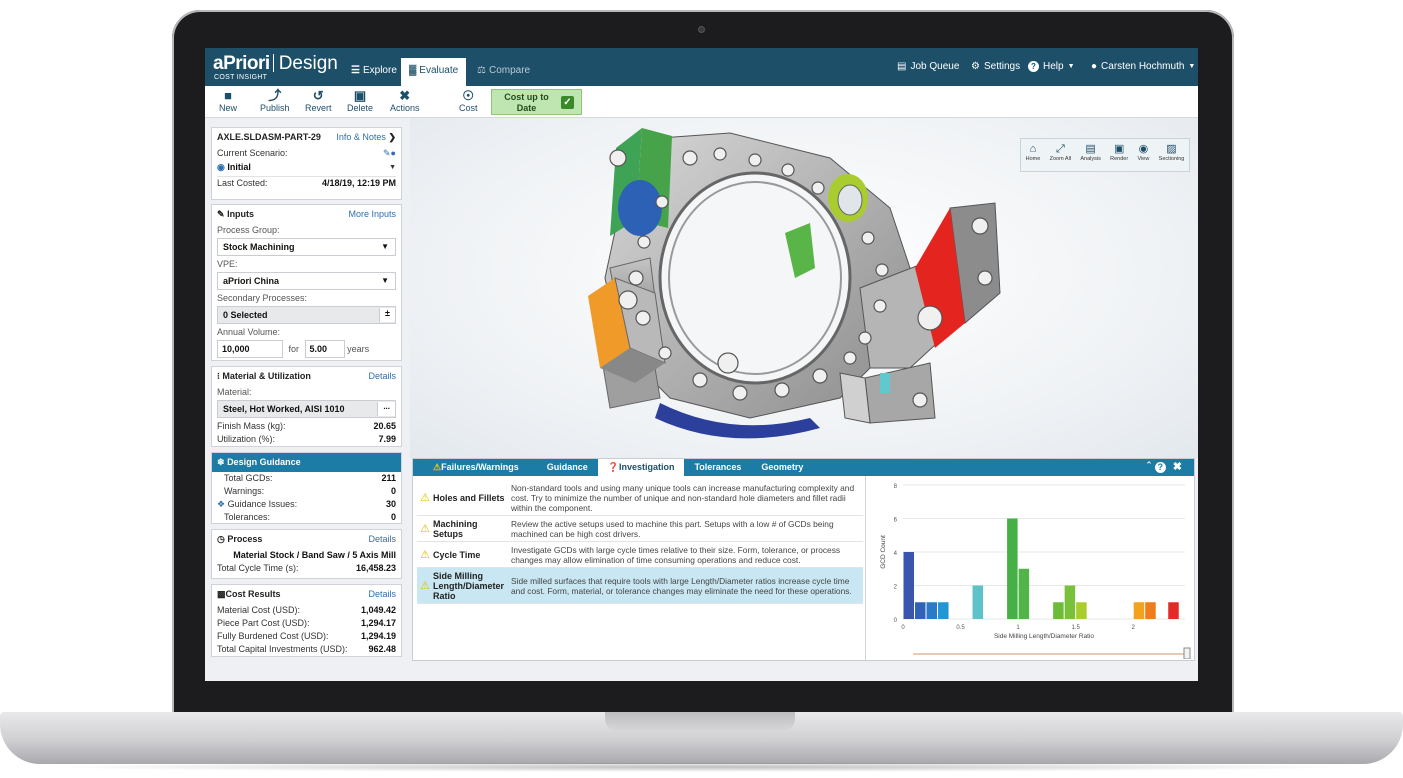  I want to click on trash-icon: ▣, so click(360, 95).